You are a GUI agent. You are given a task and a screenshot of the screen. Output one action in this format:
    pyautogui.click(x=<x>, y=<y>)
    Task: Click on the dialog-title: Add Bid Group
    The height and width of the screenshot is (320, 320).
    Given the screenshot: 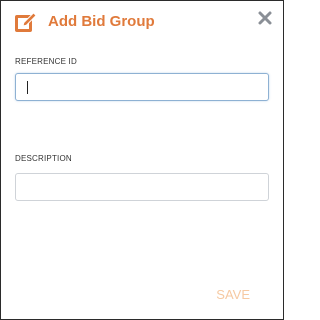 What is the action you would take?
    pyautogui.click(x=101, y=21)
    